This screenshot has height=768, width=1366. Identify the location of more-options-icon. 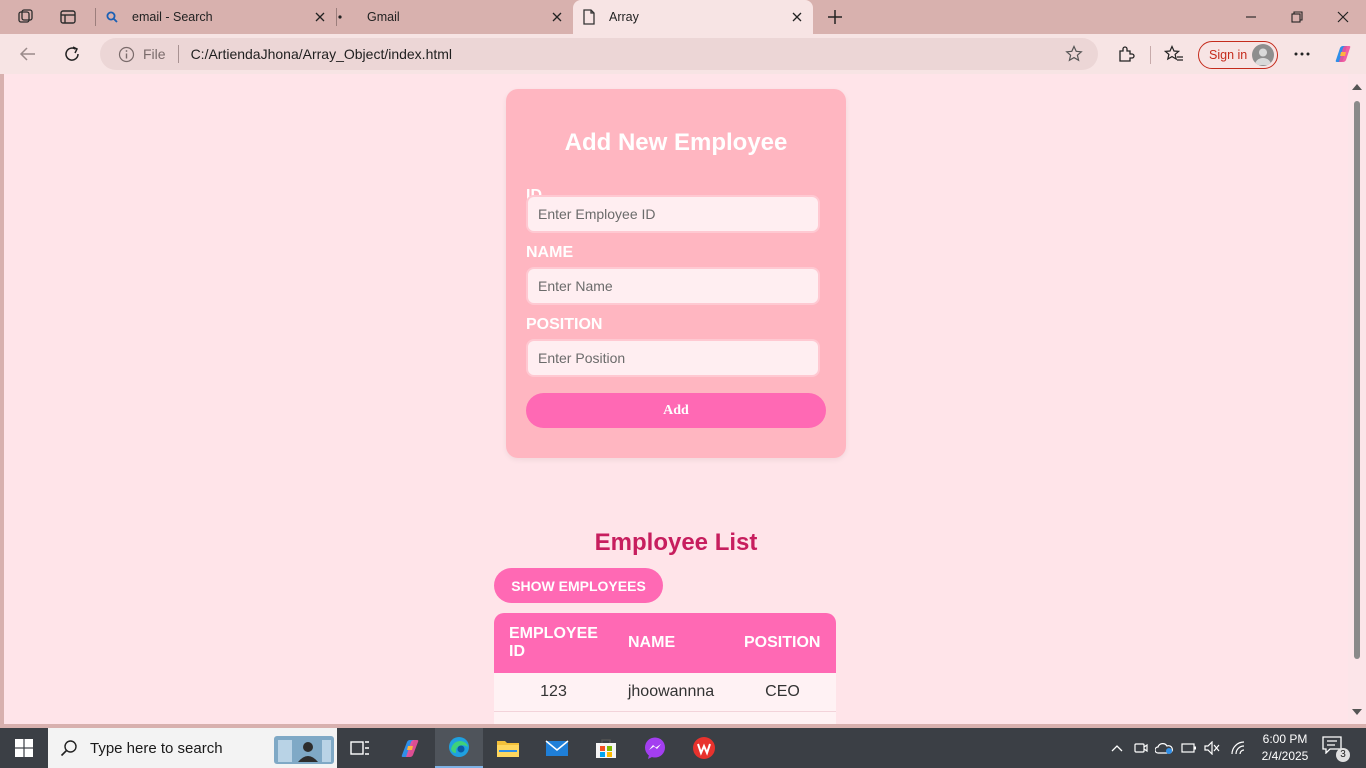
(1302, 54).